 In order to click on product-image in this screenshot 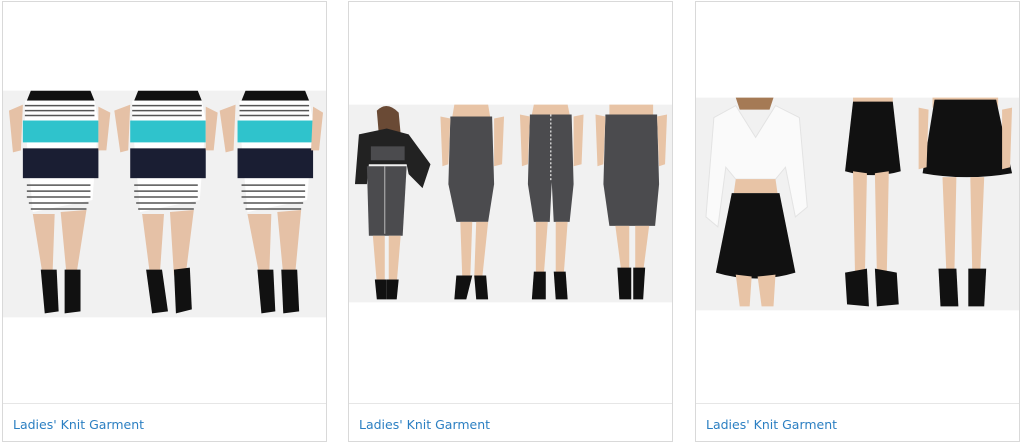, I will do `click(510, 203)`.